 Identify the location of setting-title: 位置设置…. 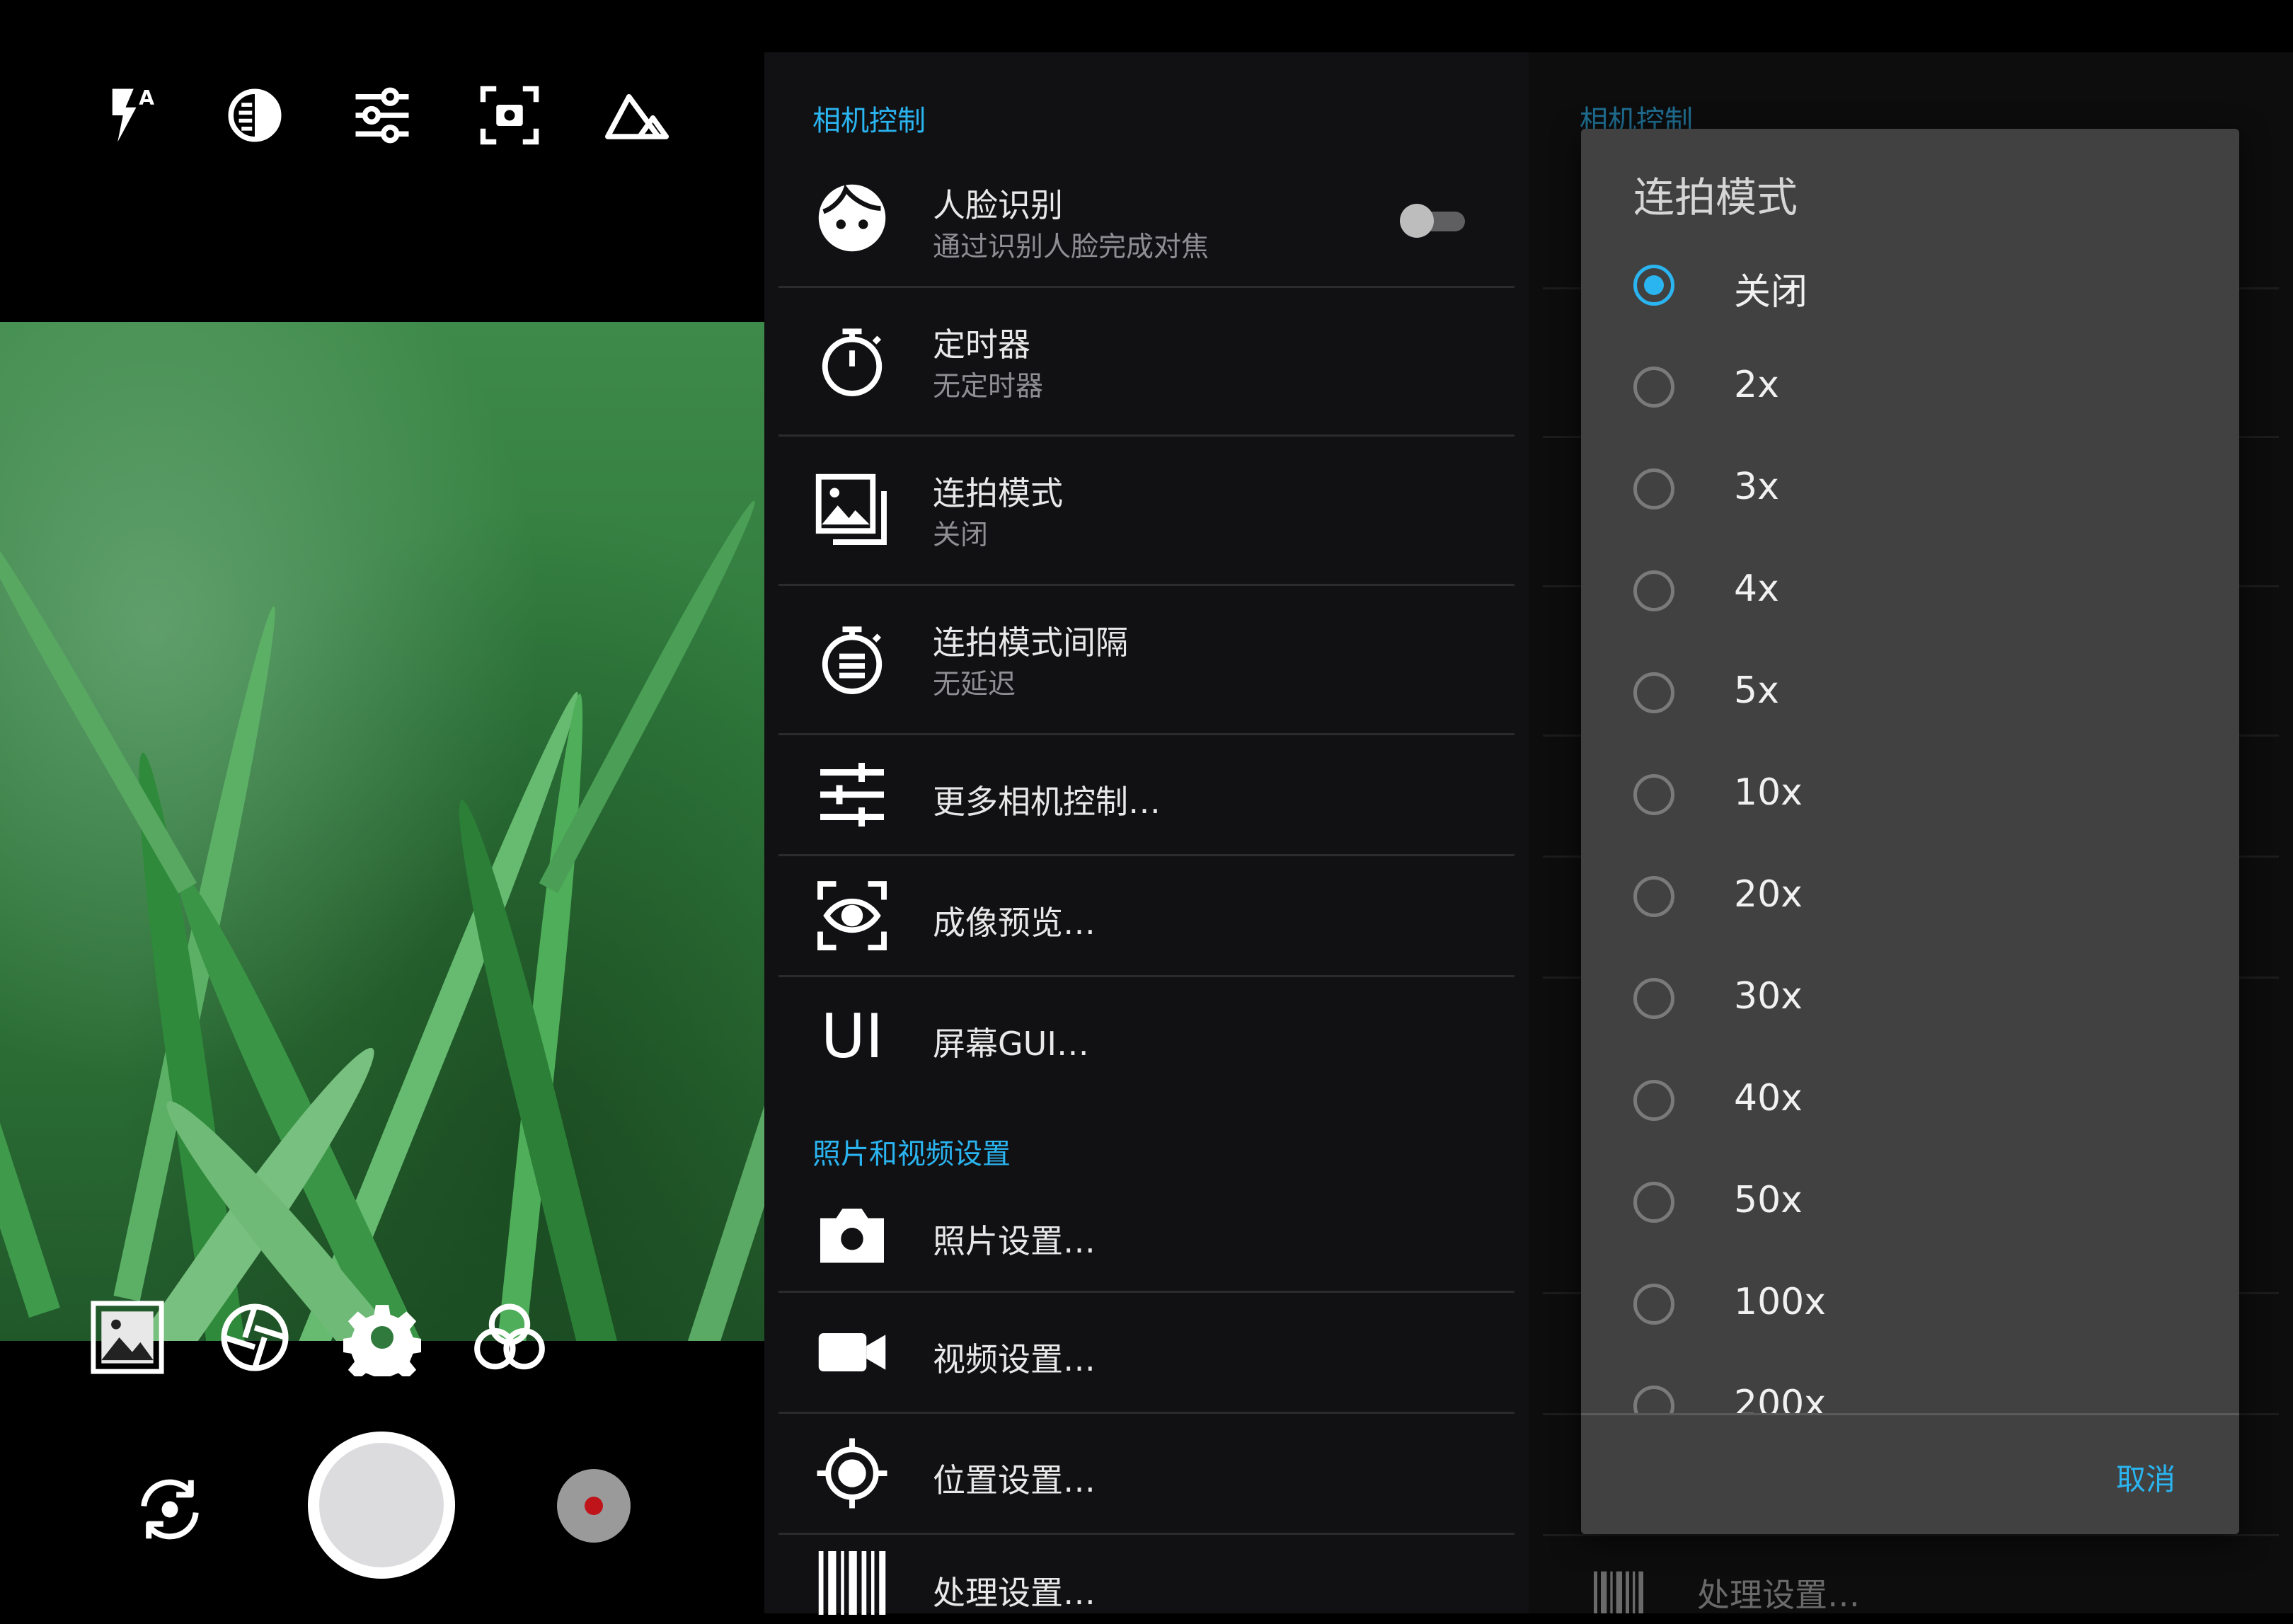
(1014, 1480).